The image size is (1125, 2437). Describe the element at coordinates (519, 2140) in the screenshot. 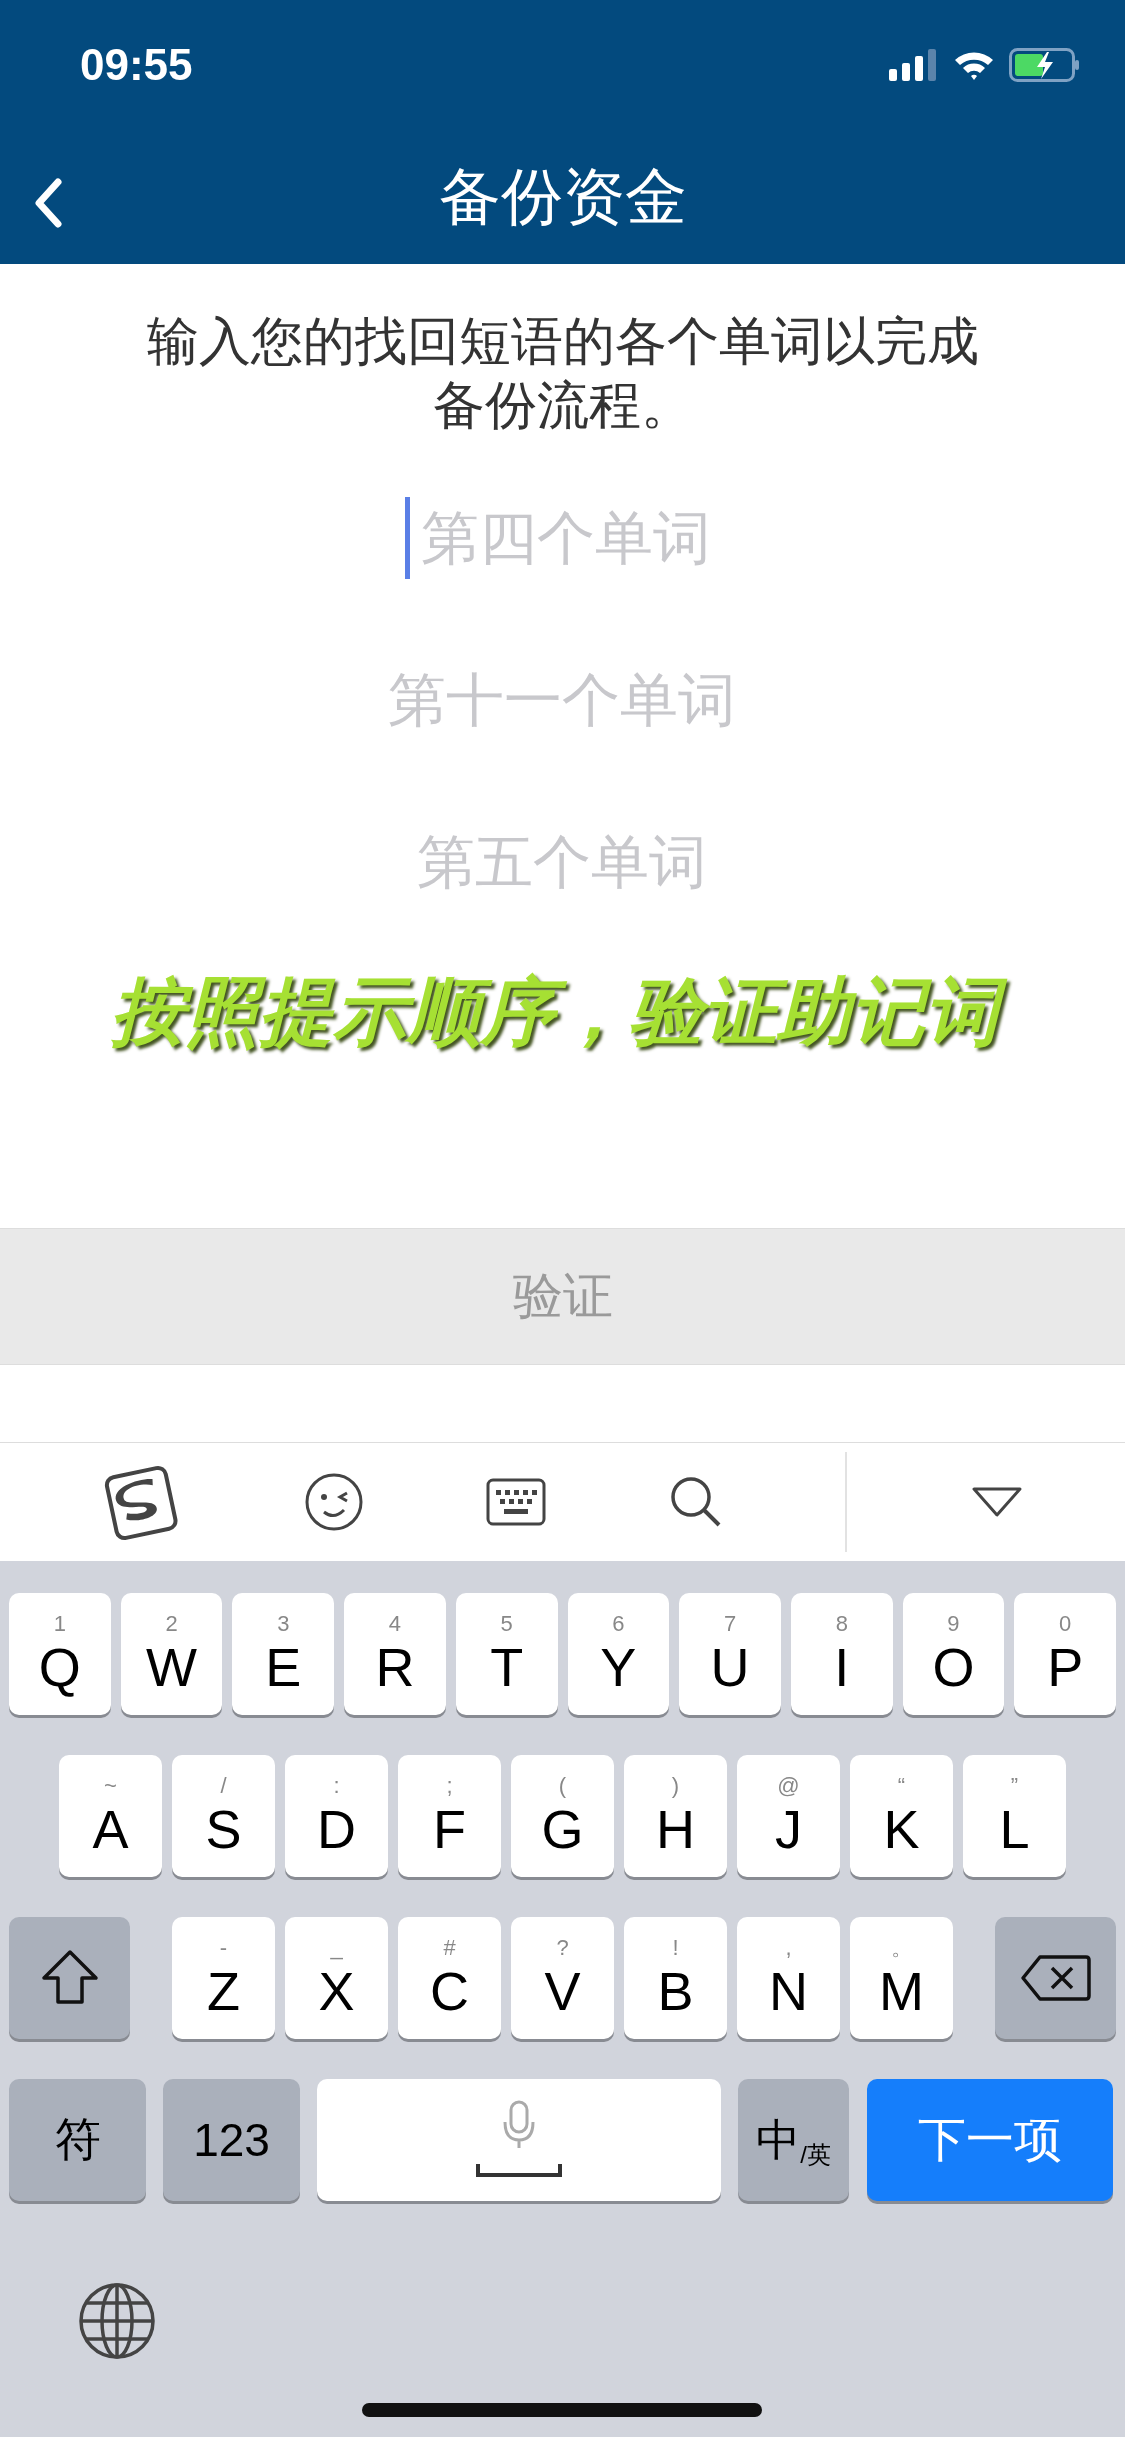

I see `microphone-icon` at that location.